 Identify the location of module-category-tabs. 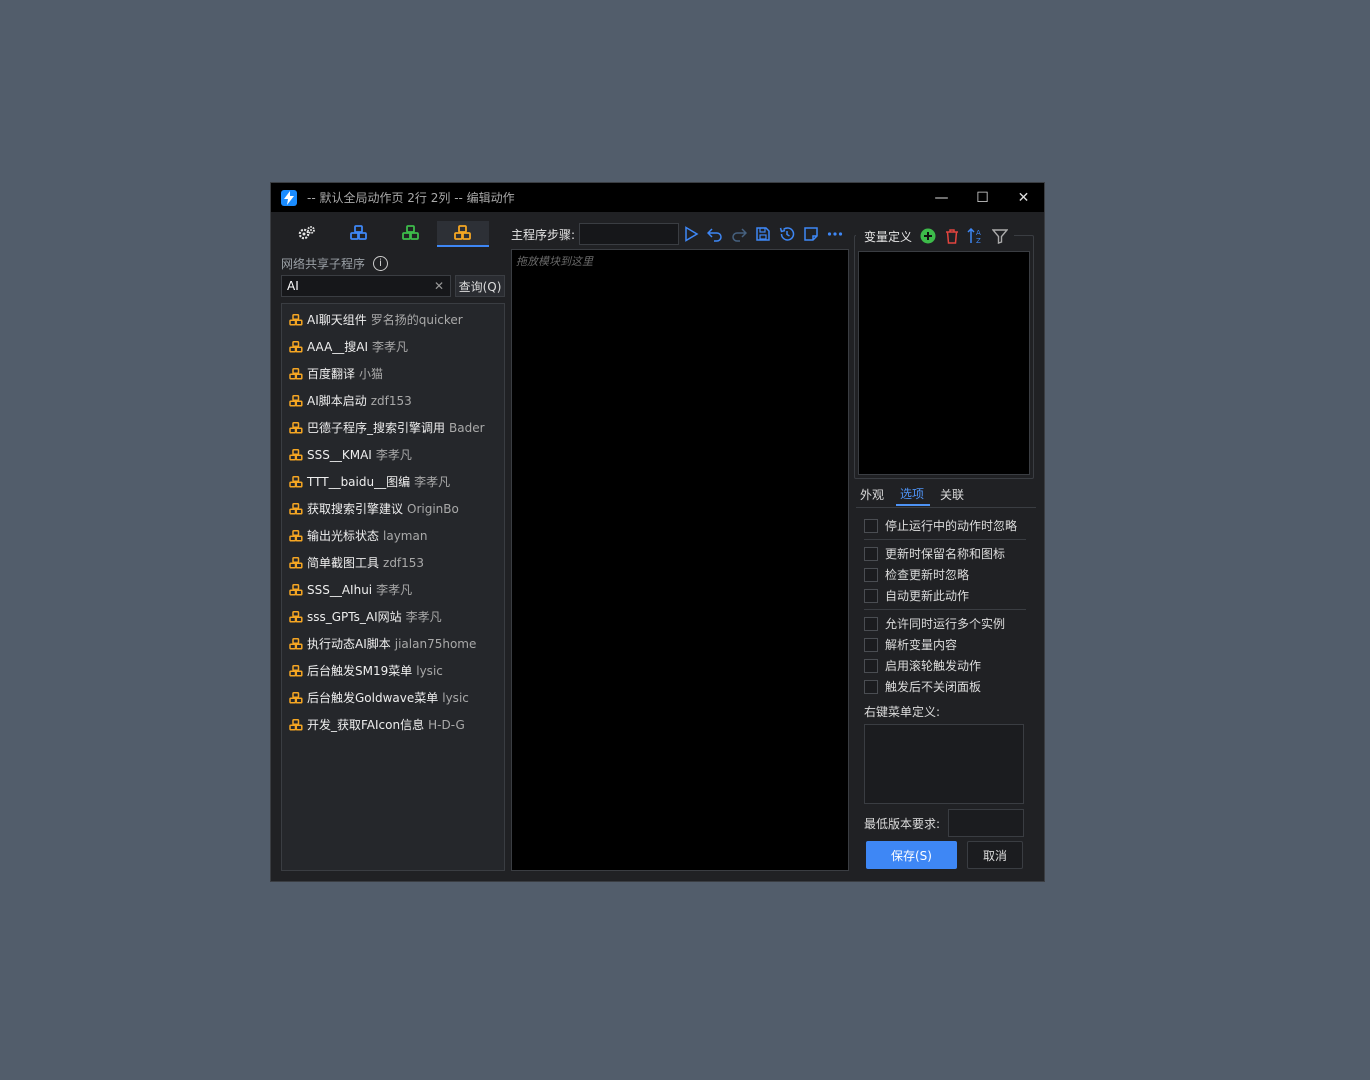
(391, 234).